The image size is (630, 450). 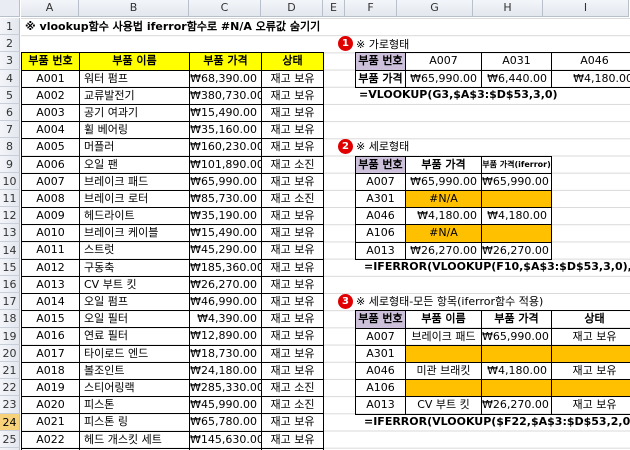 What do you see at coordinates (10, 27) in the screenshot?
I see `row-header: 1` at bounding box center [10, 27].